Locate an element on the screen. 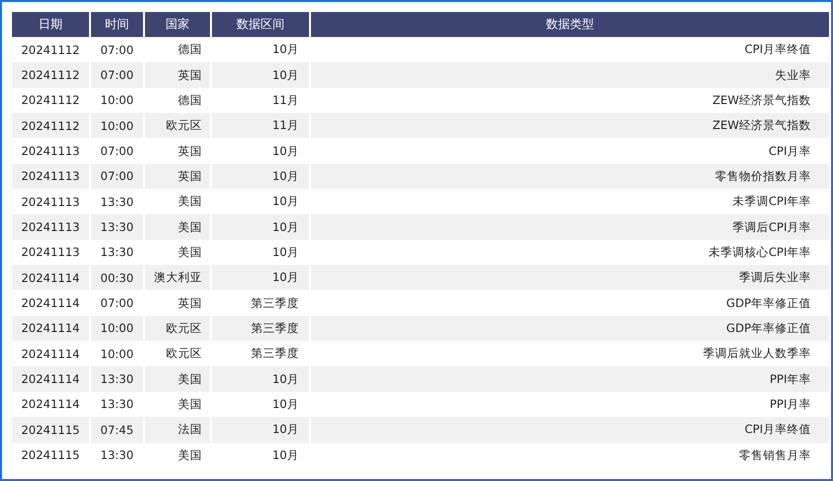 The image size is (833, 481). column-header: 时间 is located at coordinates (117, 24).